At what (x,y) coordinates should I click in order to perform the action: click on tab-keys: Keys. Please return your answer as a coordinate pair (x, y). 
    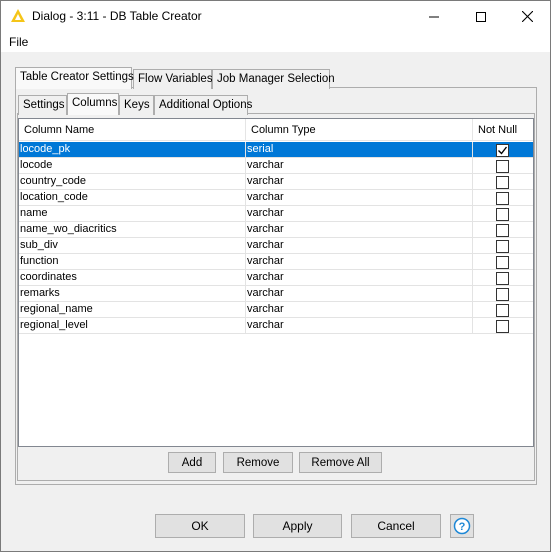
    Looking at the image, I should click on (136, 105).